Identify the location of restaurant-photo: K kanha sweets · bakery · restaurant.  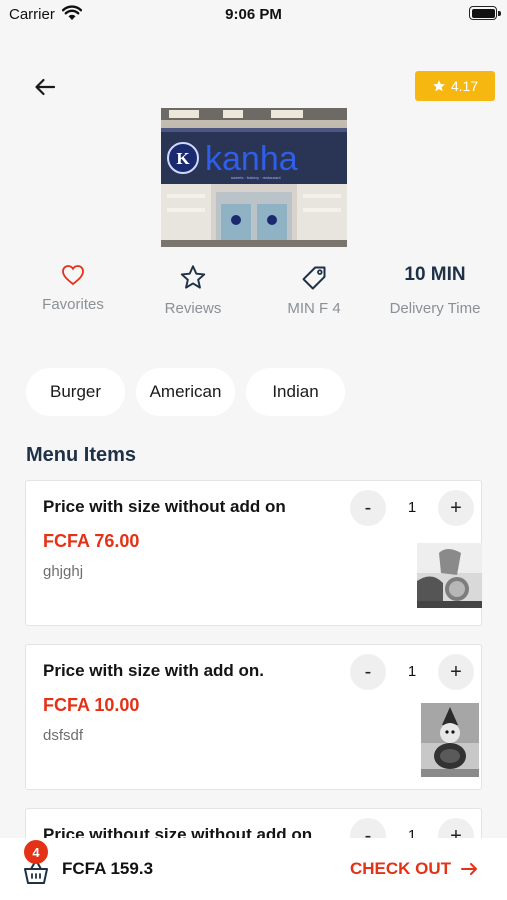
(254, 177).